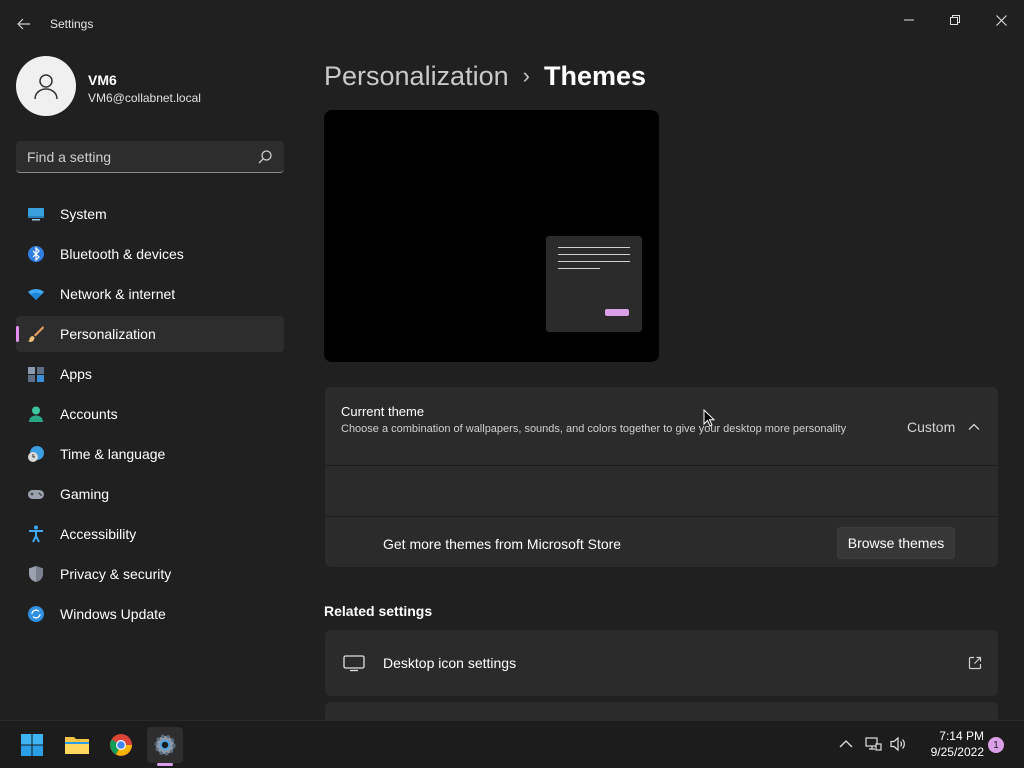 This screenshot has width=1024, height=768. Describe the element at coordinates (975, 663) in the screenshot. I see `open-external-icon` at that location.